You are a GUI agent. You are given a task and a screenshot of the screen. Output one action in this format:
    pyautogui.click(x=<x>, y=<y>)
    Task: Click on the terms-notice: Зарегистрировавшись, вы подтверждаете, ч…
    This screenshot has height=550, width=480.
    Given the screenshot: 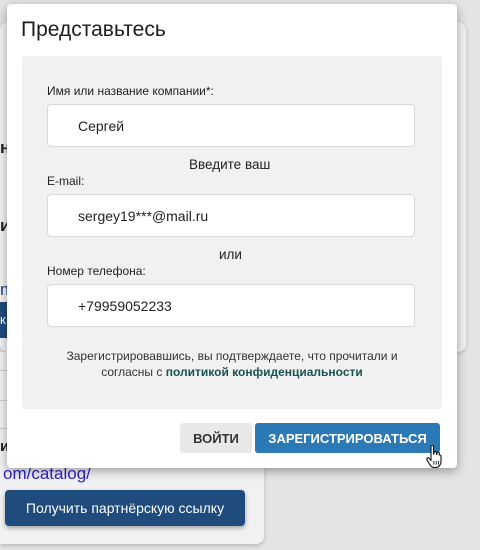 What is the action you would take?
    pyautogui.click(x=232, y=364)
    